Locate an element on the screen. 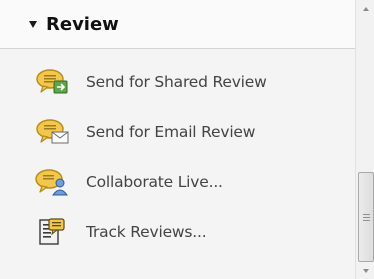 The image size is (374, 279). send-for-shared-review-item: Send for Shared Review is located at coordinates (150, 82).